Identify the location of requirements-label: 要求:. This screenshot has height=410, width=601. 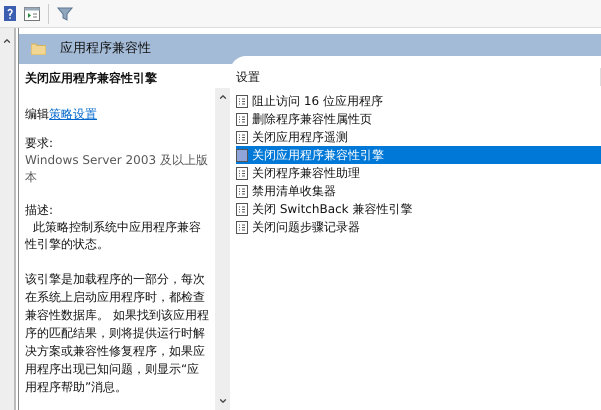
(39, 143).